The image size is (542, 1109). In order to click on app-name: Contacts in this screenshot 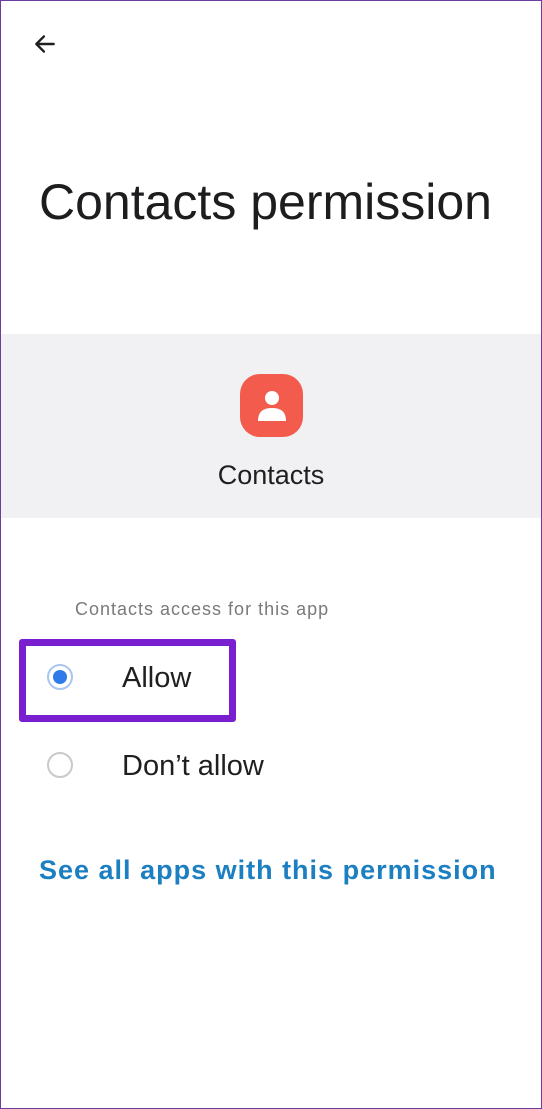, I will do `click(271, 475)`.